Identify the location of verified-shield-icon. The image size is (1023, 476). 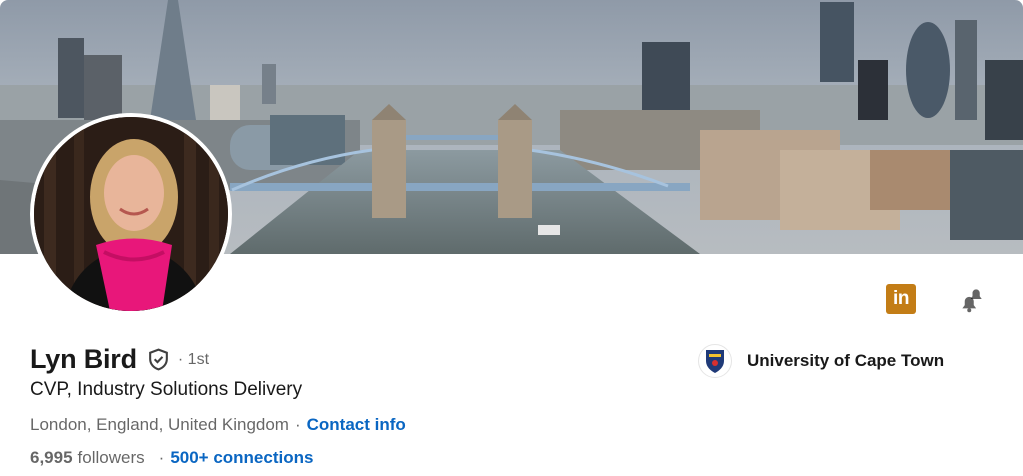
(158, 359).